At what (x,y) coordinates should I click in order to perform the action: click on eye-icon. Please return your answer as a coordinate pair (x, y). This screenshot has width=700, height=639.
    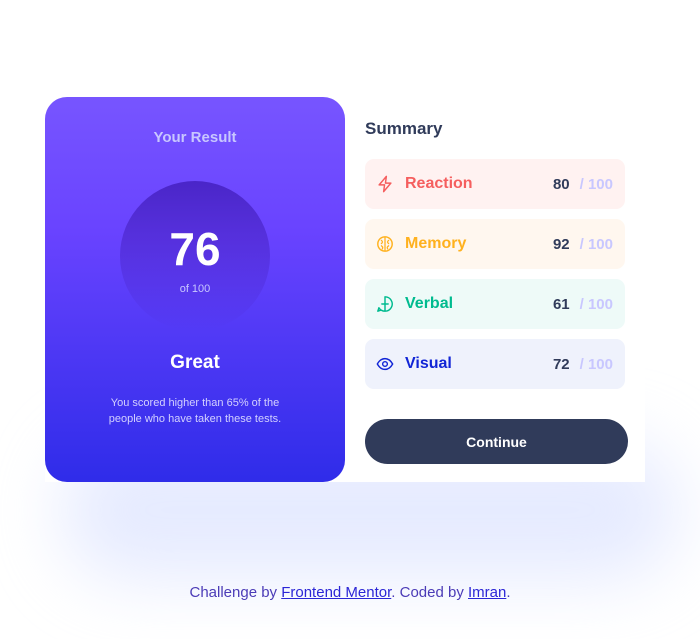
    Looking at the image, I should click on (385, 364).